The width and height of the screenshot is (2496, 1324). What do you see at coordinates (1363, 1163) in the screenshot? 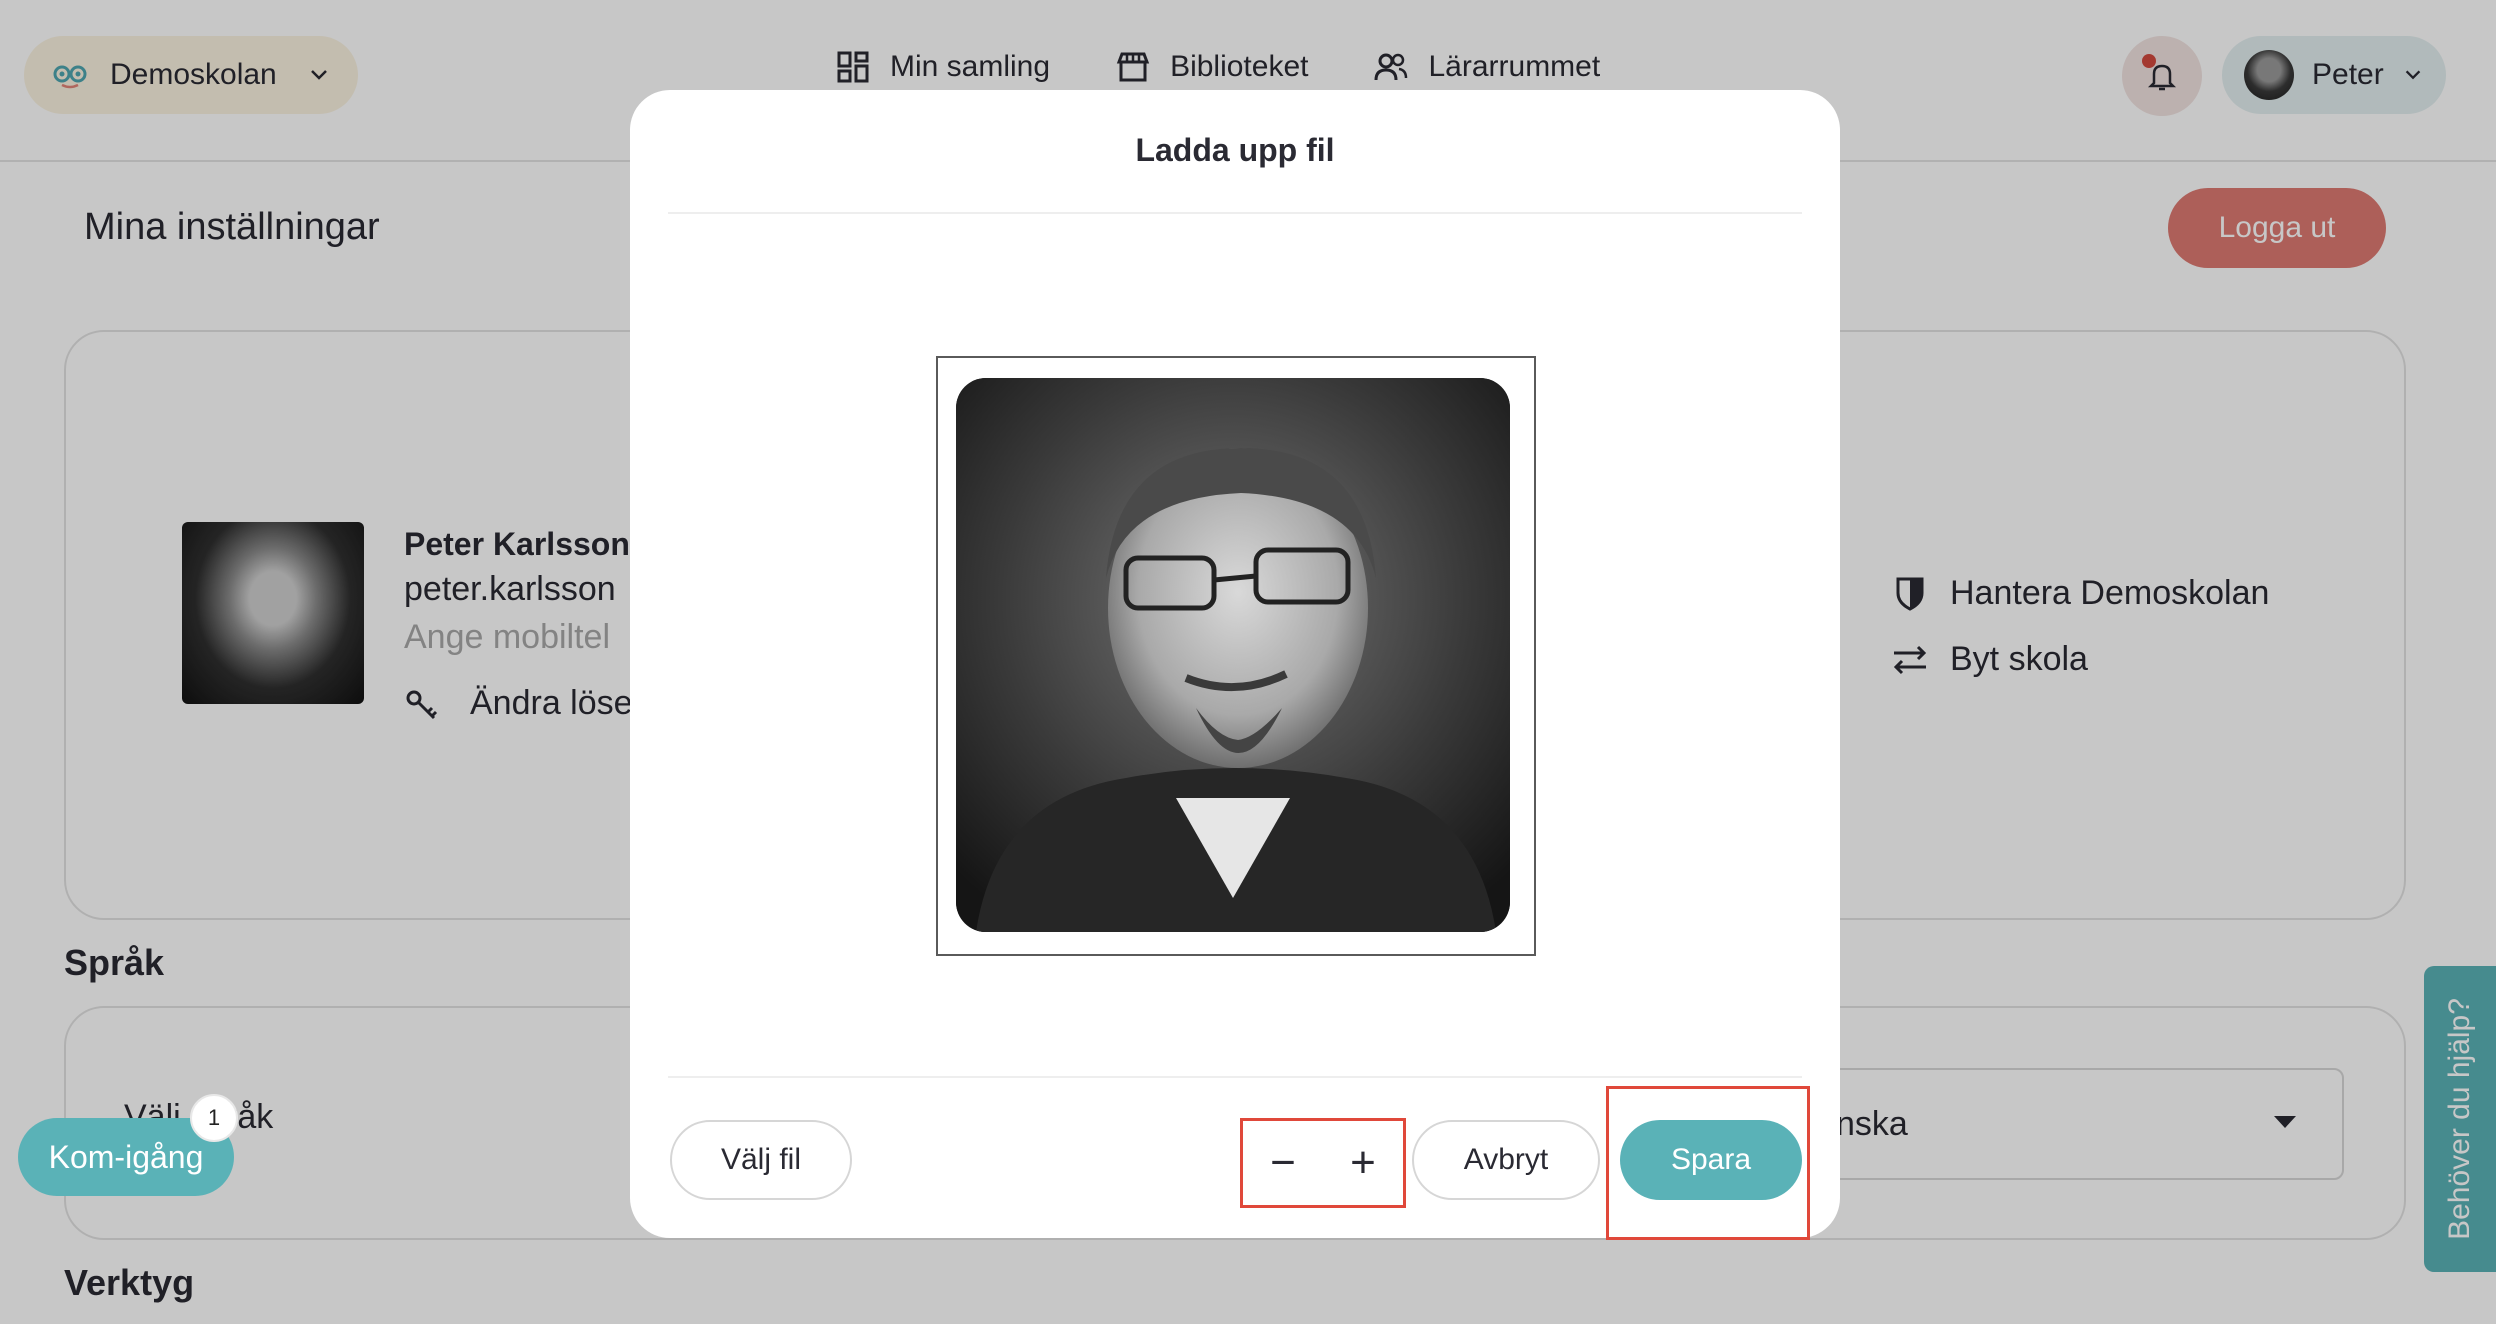
I see `zoom-in-button: +` at bounding box center [1363, 1163].